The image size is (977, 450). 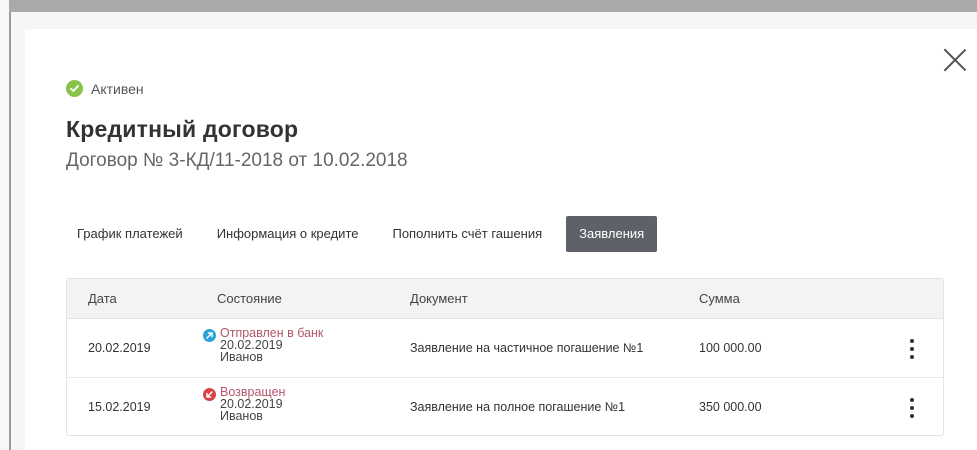 I want to click on row-date: 20.02.2019, so click(x=119, y=348).